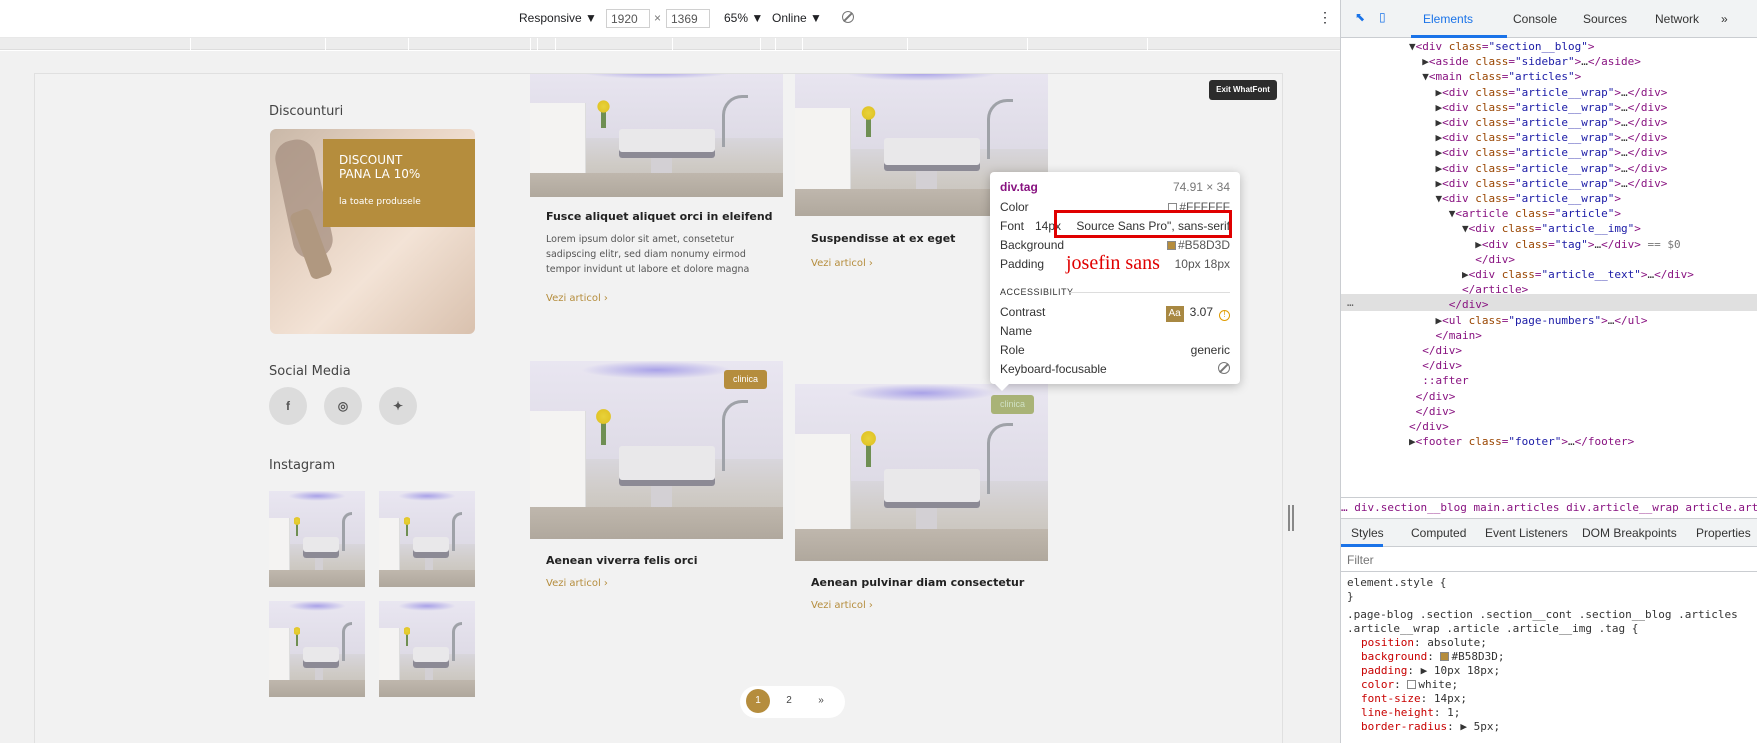  What do you see at coordinates (1115, 332) in the screenshot?
I see `tooltip-row-name: Name` at bounding box center [1115, 332].